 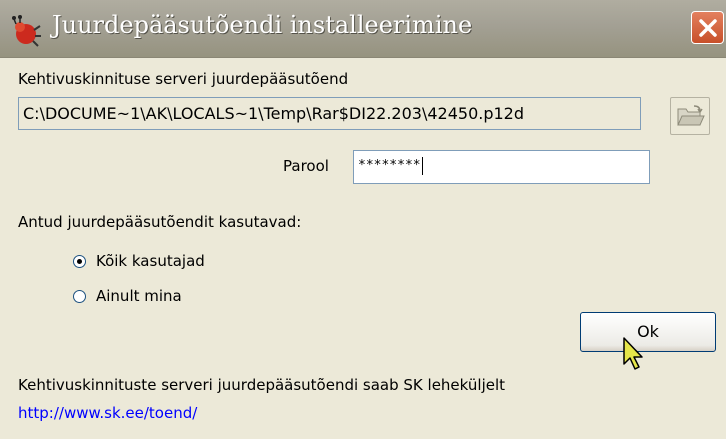 What do you see at coordinates (262, 25) in the screenshot?
I see `window-title: Juurdepääsutõendi installeerimine` at bounding box center [262, 25].